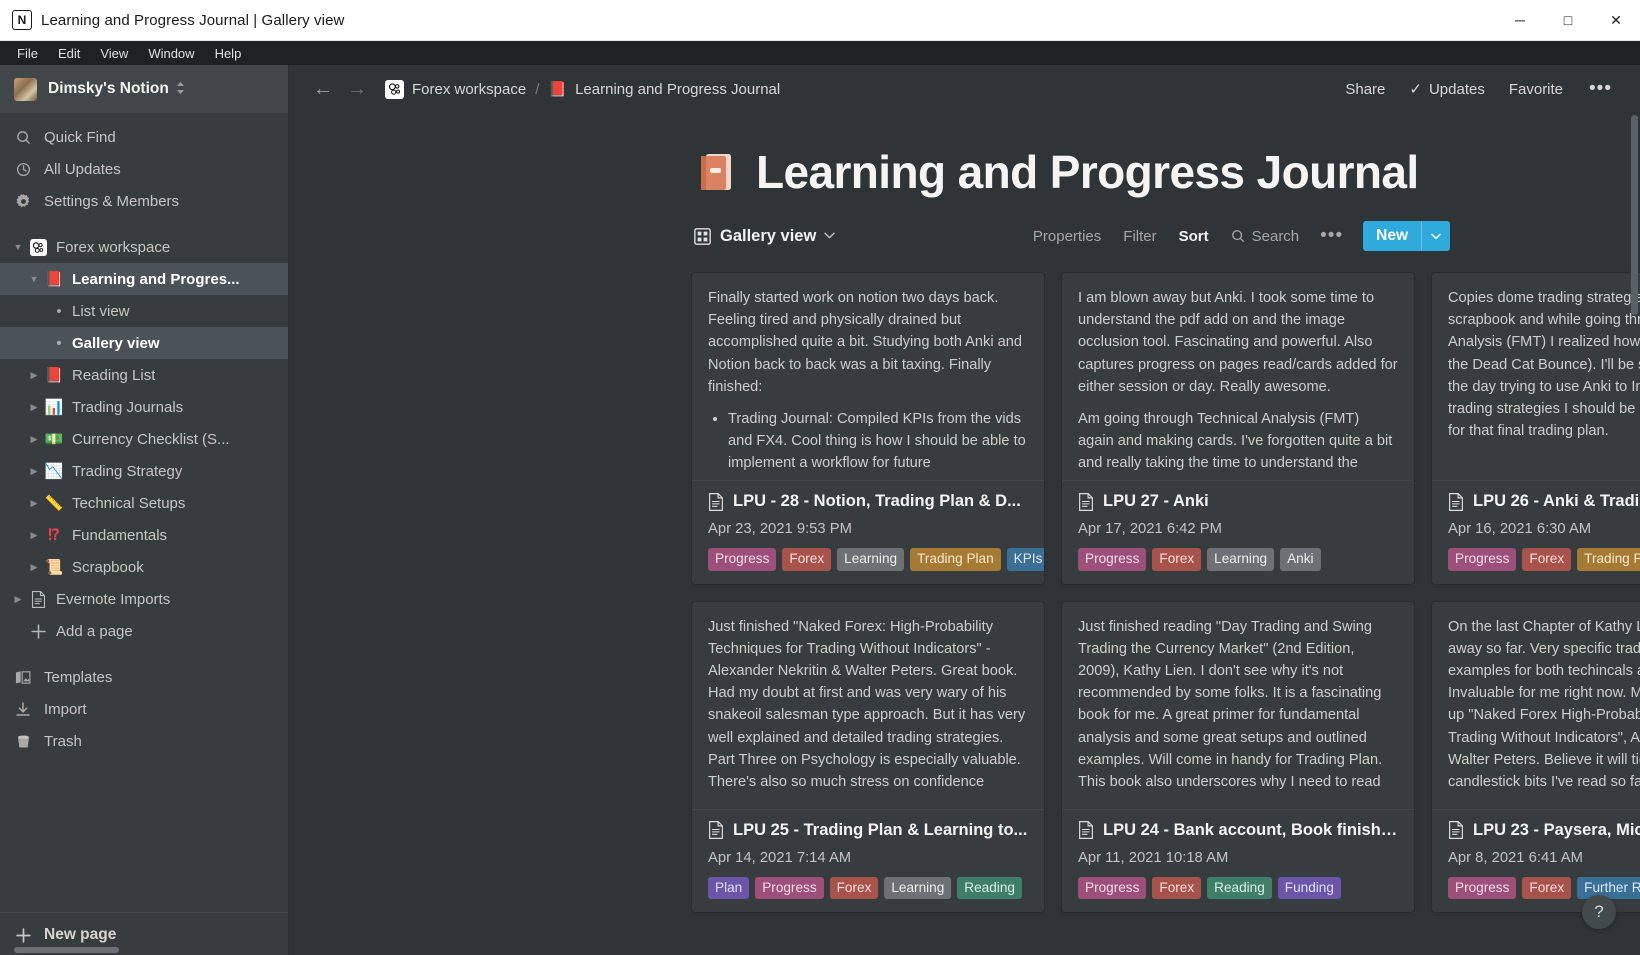 The image size is (1640, 955). What do you see at coordinates (729, 888) in the screenshot?
I see `tag: Plan` at bounding box center [729, 888].